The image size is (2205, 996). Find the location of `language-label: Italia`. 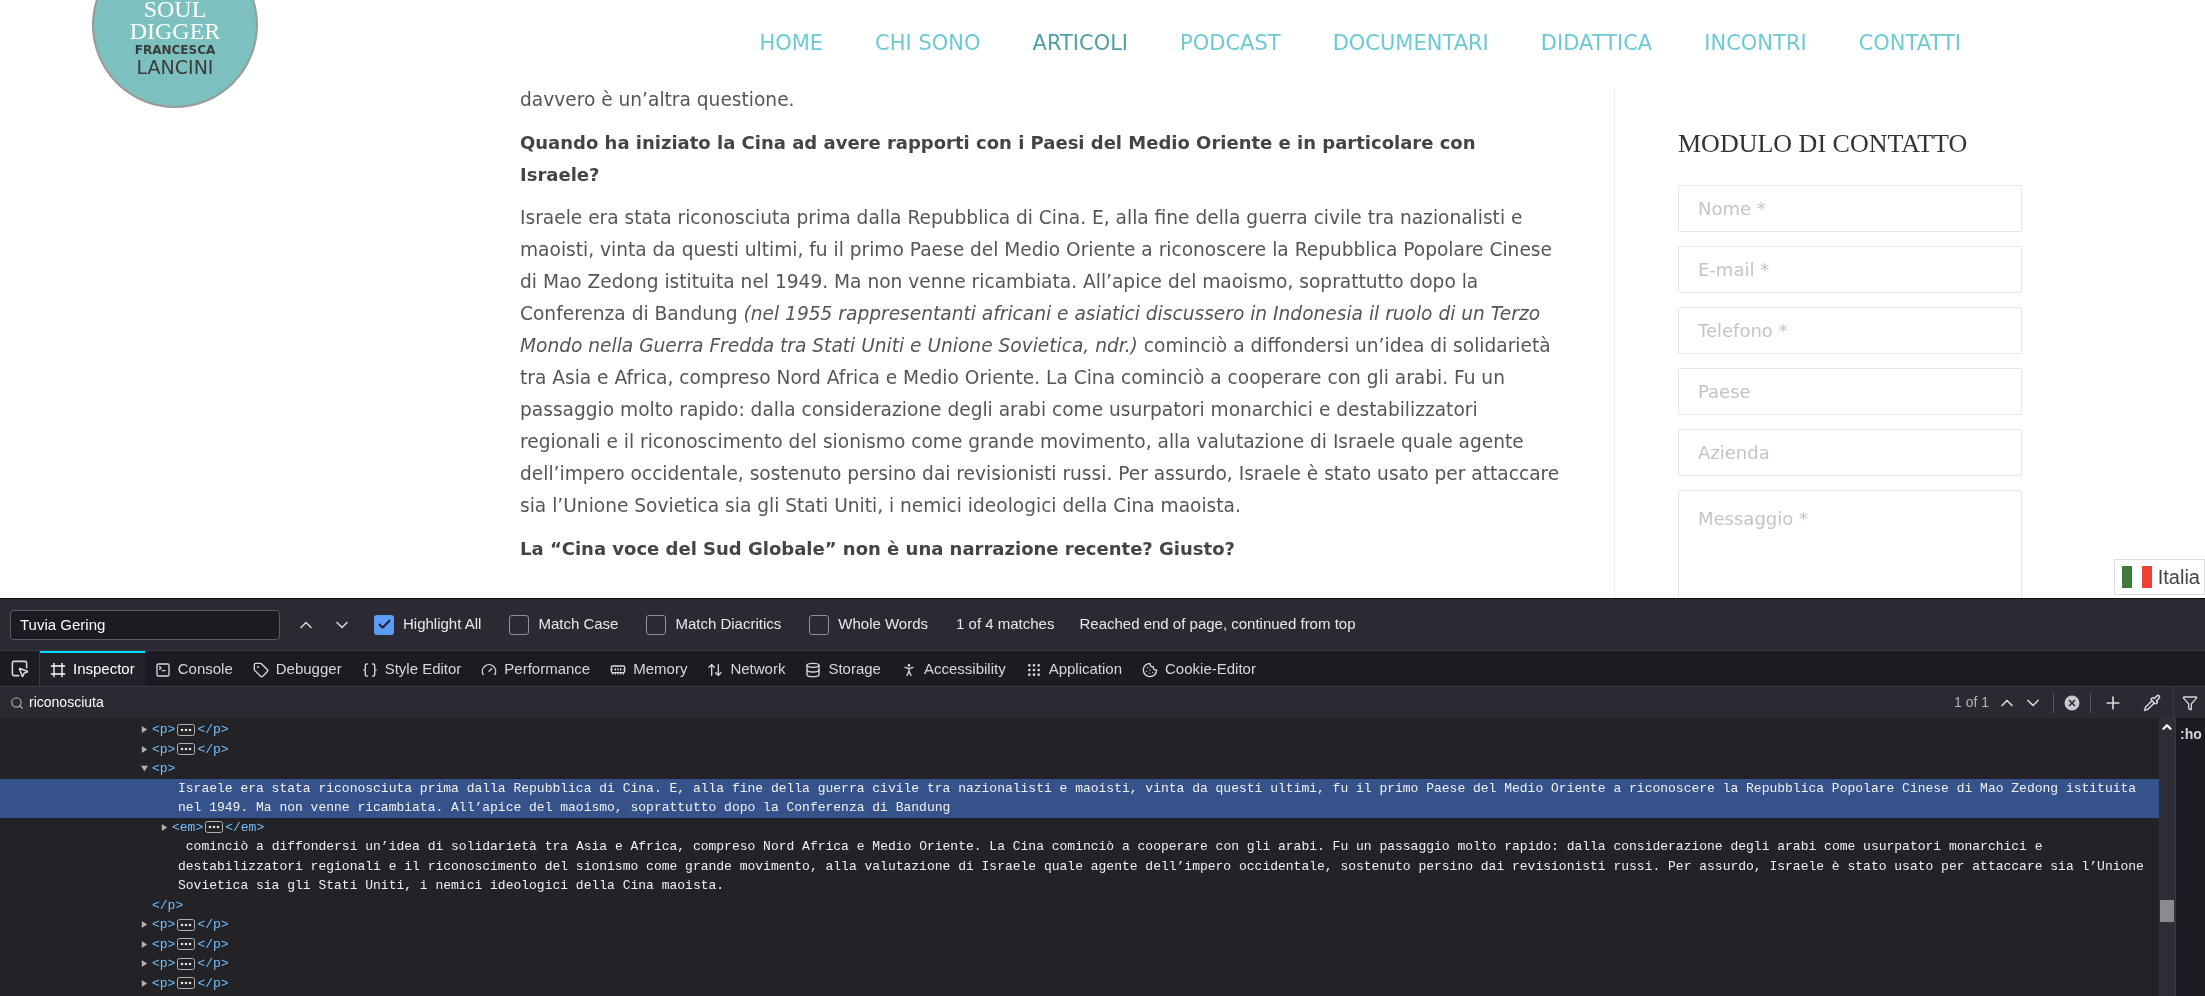

language-label: Italia is located at coordinates (2178, 577).